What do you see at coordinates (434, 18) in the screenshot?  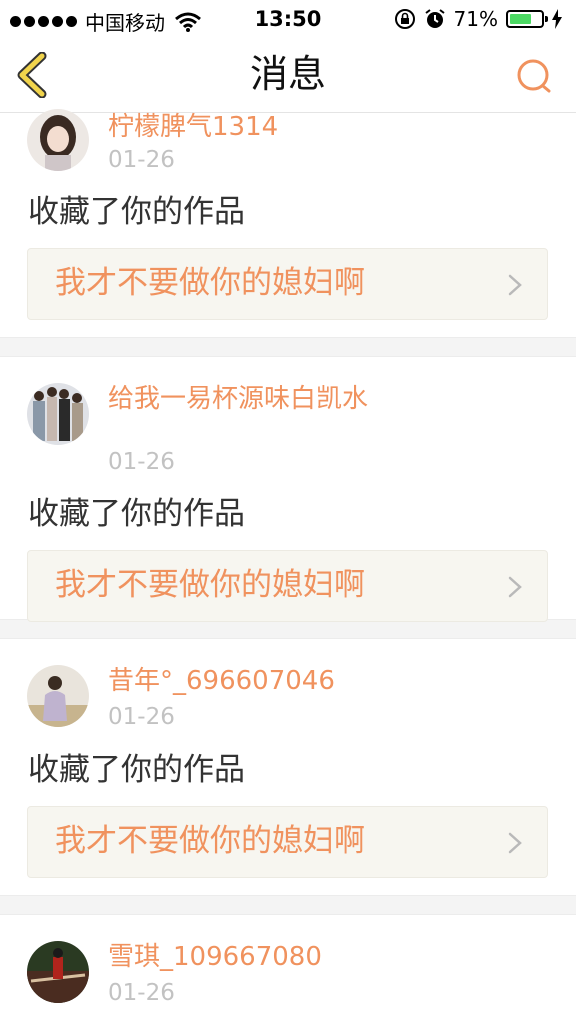 I see `alarm-icon` at bounding box center [434, 18].